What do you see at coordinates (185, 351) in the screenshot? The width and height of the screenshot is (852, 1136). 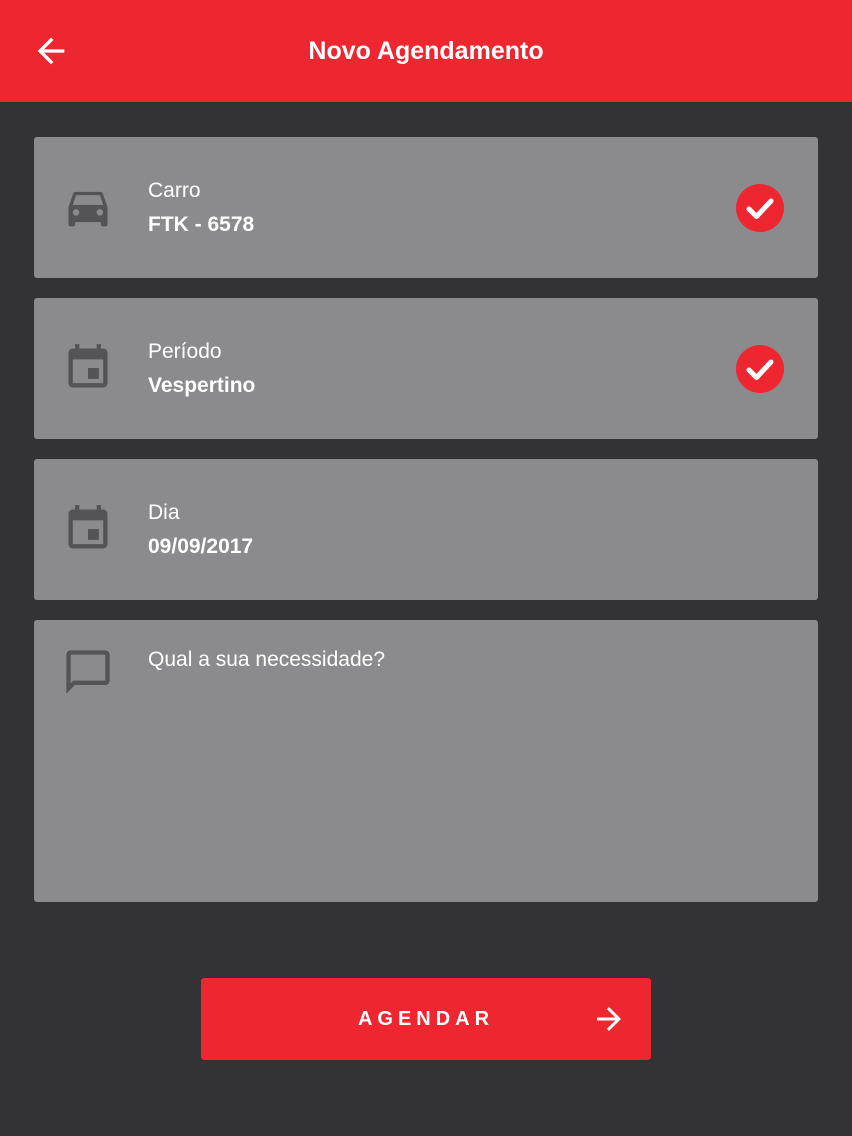 I see `period-label: Período` at bounding box center [185, 351].